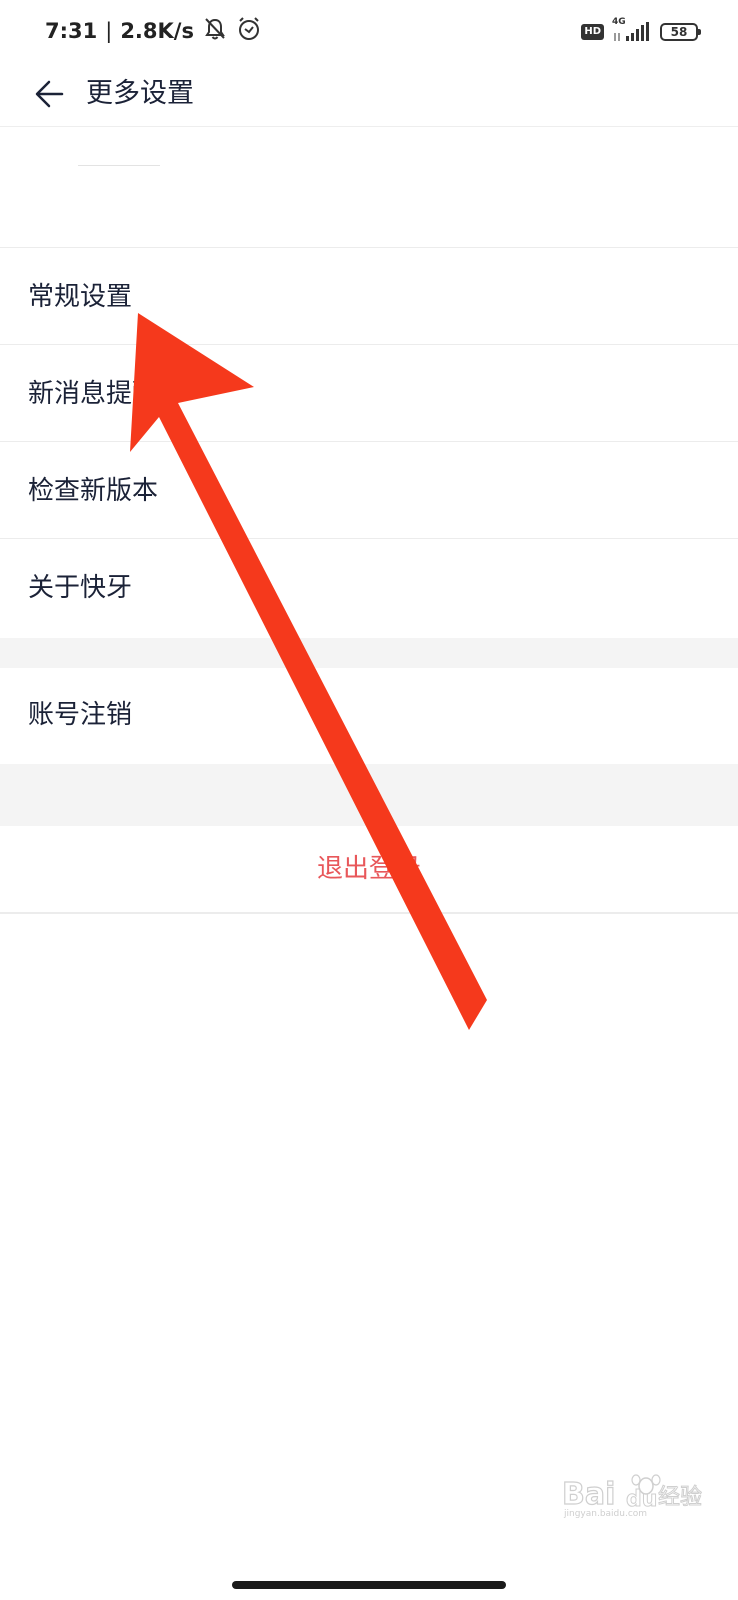 This screenshot has height=1600, width=738. What do you see at coordinates (592, 32) in the screenshot?
I see `hd-icon: HD` at bounding box center [592, 32].